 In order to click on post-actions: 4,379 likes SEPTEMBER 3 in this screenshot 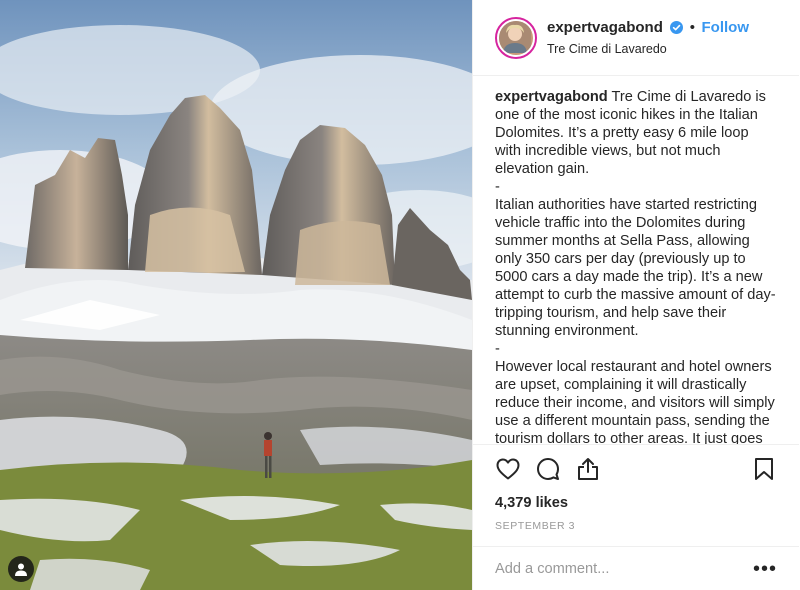, I will do `click(636, 495)`.